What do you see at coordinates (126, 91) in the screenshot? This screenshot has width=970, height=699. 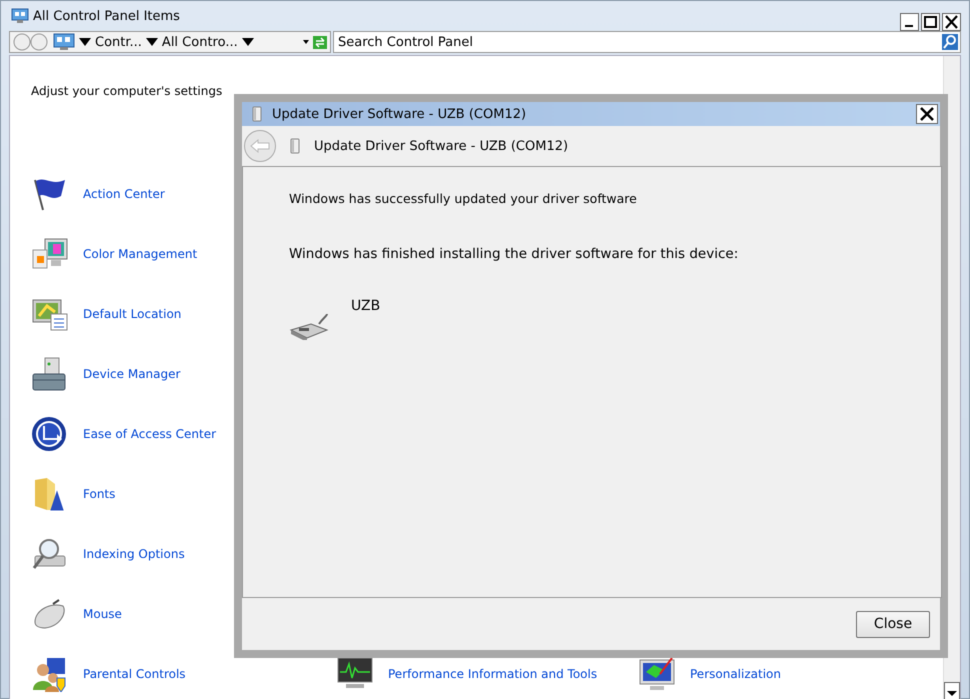 I see `page-heading: Adjust your computer's settings` at bounding box center [126, 91].